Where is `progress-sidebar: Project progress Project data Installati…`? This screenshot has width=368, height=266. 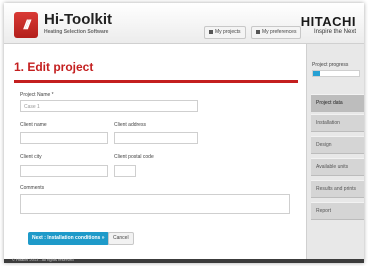
progress-sidebar: Project progress Project data Installati… is located at coordinates (335, 151).